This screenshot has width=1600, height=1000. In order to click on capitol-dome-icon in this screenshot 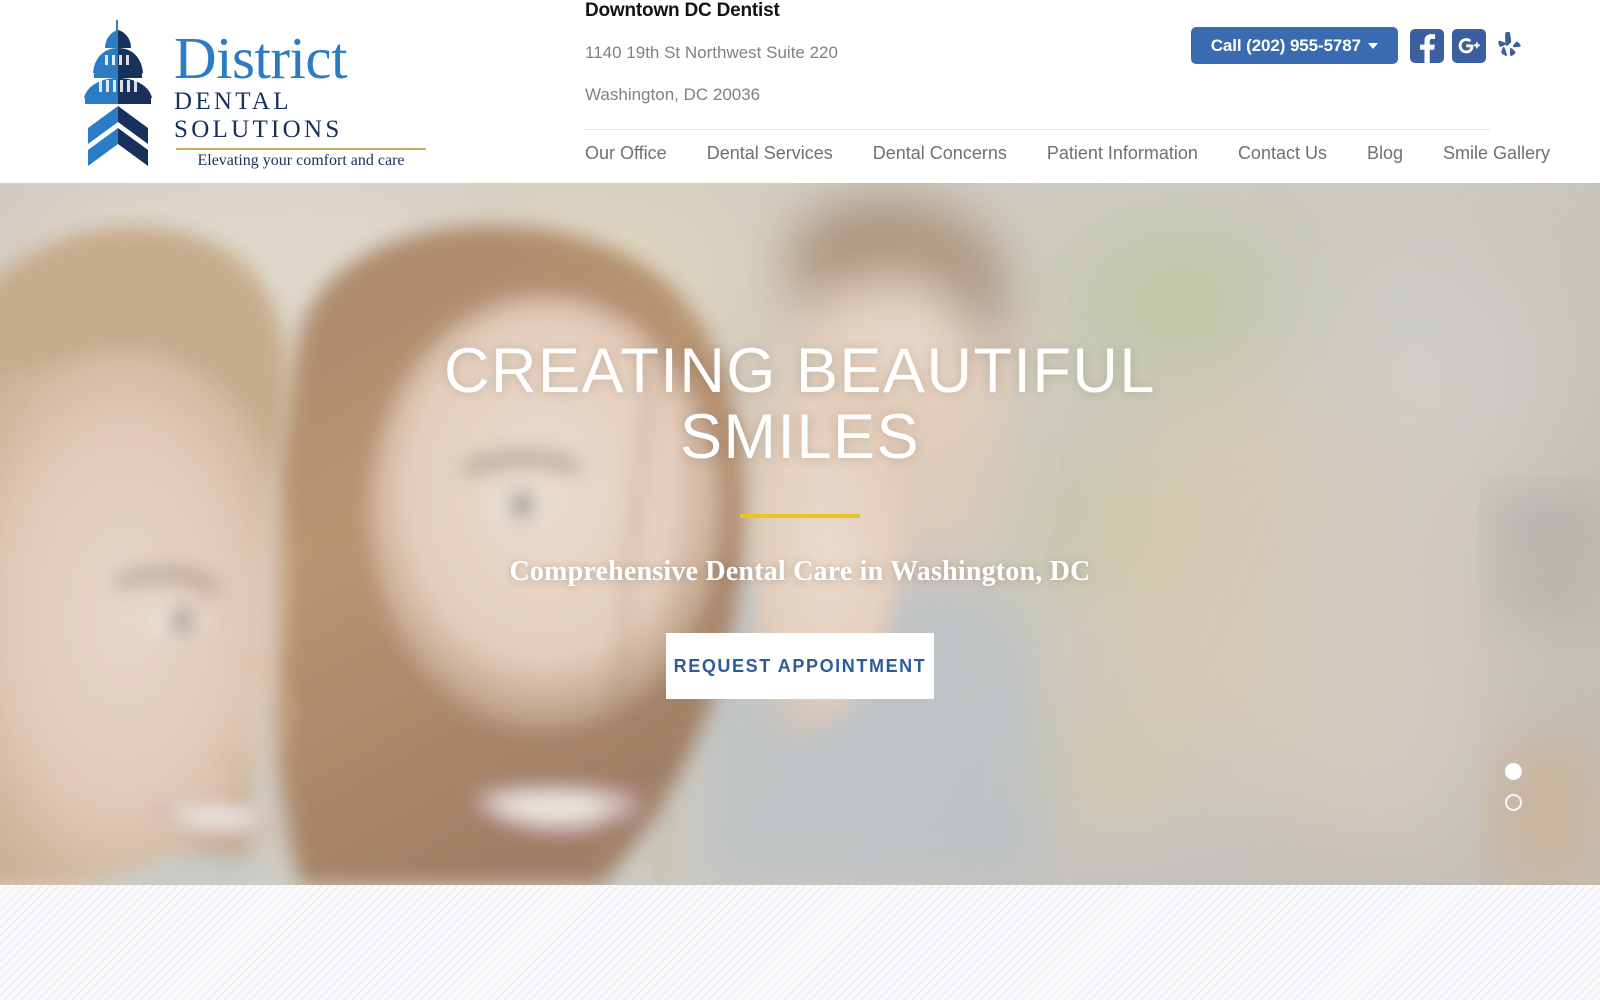, I will do `click(118, 92)`.